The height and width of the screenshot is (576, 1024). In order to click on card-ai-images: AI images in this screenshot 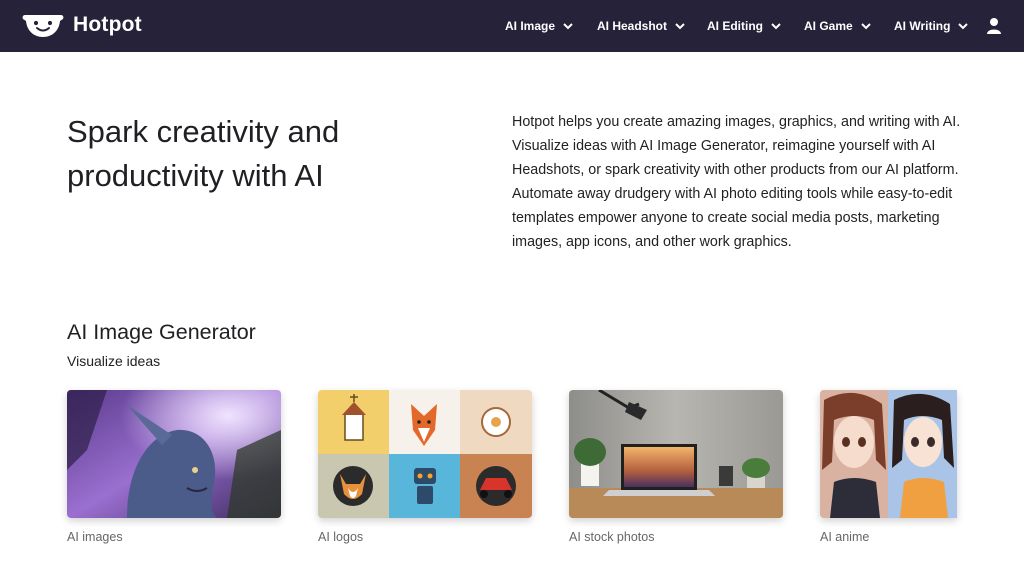, I will do `click(174, 467)`.